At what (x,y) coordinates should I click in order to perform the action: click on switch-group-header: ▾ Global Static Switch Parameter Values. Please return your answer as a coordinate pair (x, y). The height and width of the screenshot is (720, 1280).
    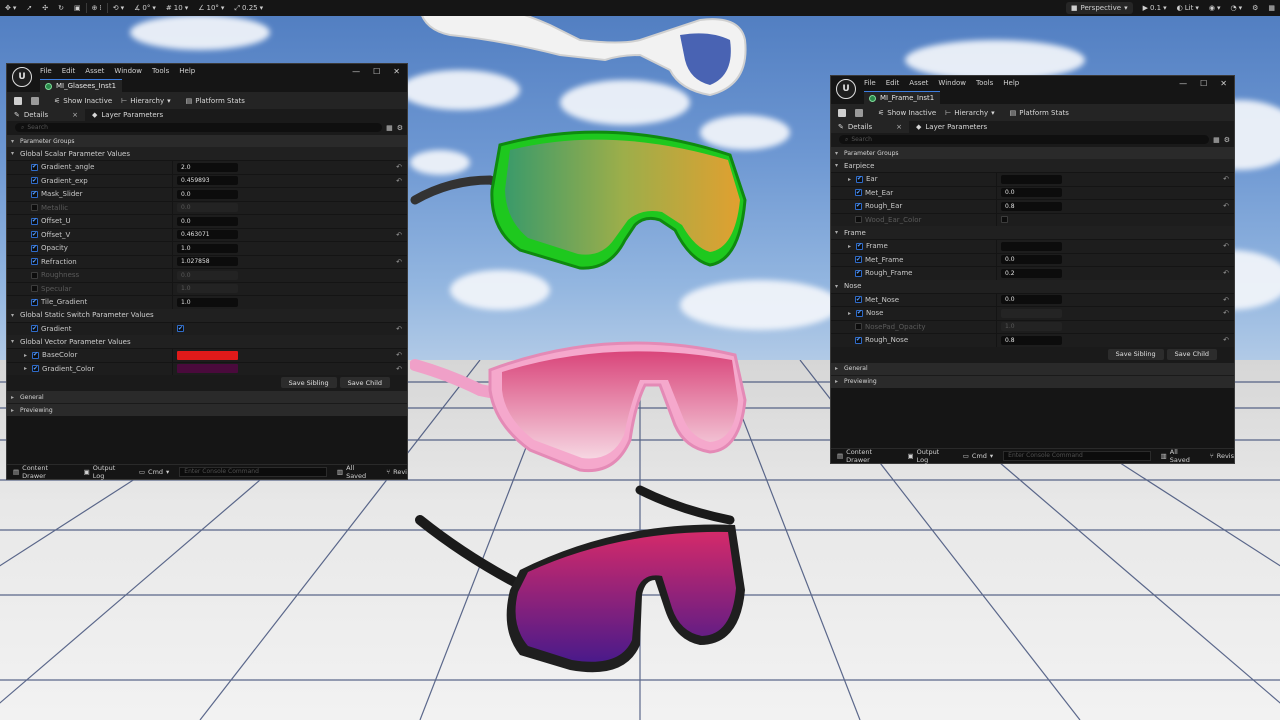
    Looking at the image, I should click on (207, 315).